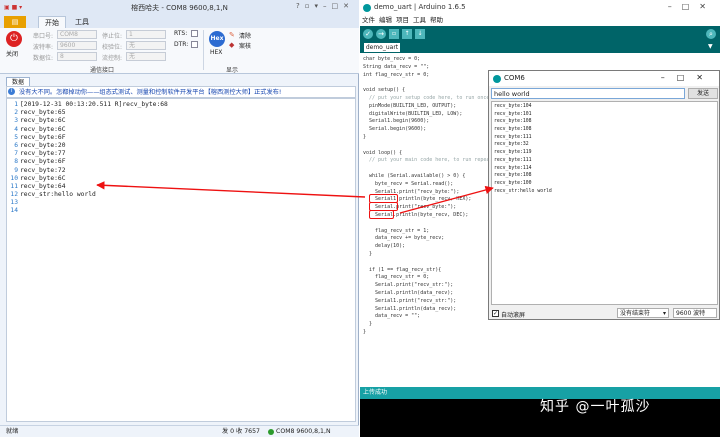 The image size is (720, 437). Describe the element at coordinates (181, 162) in the screenshot. I see `terminal-line: 8 recv_byte:6F` at that location.